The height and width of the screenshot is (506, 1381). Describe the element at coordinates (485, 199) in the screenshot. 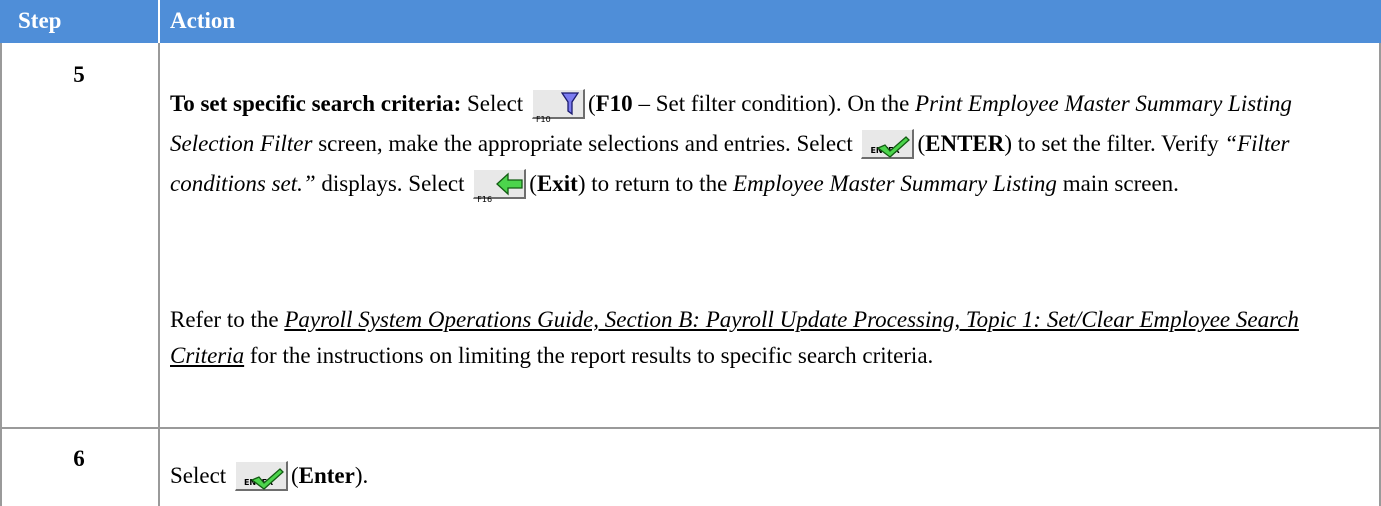

I see `f16-key-label: F16` at that location.